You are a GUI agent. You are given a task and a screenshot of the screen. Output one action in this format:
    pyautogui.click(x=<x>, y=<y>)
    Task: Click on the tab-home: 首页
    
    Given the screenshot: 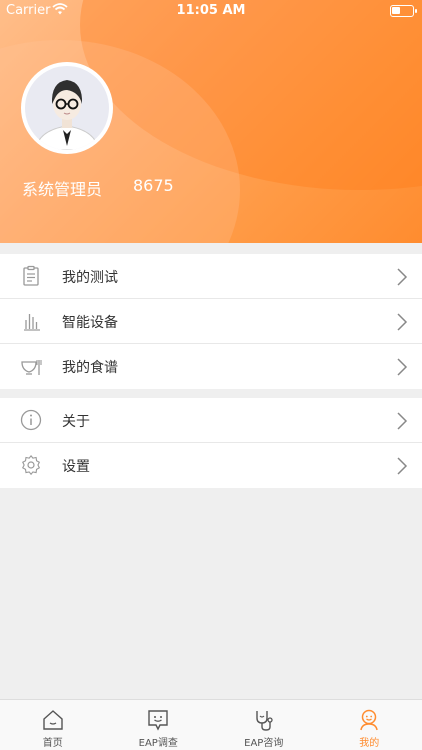 What is the action you would take?
    pyautogui.click(x=53, y=725)
    